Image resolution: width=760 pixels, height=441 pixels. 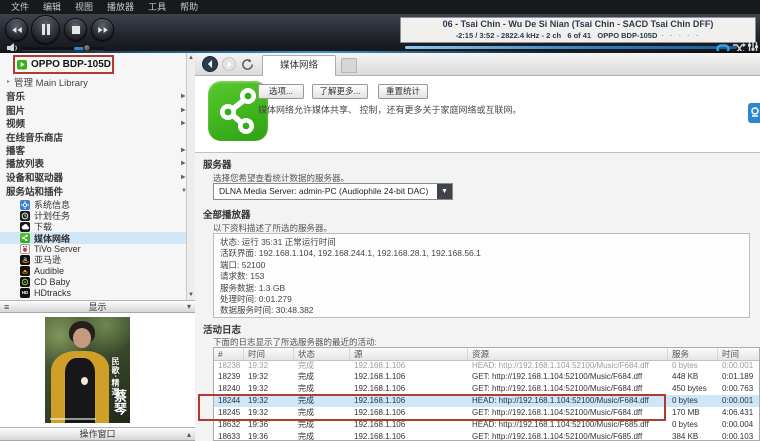 I want to click on col-header-source: 源, so click(x=409, y=354).